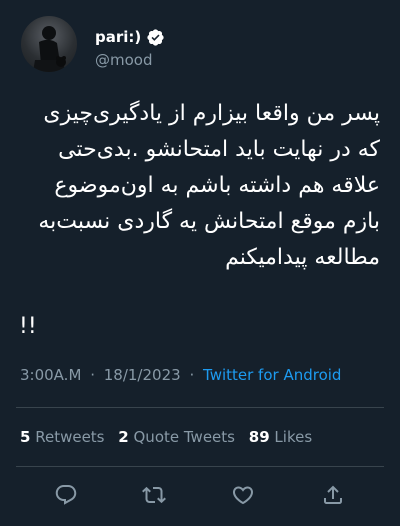  What do you see at coordinates (25, 437) in the screenshot?
I see `retweets-count: 5` at bounding box center [25, 437].